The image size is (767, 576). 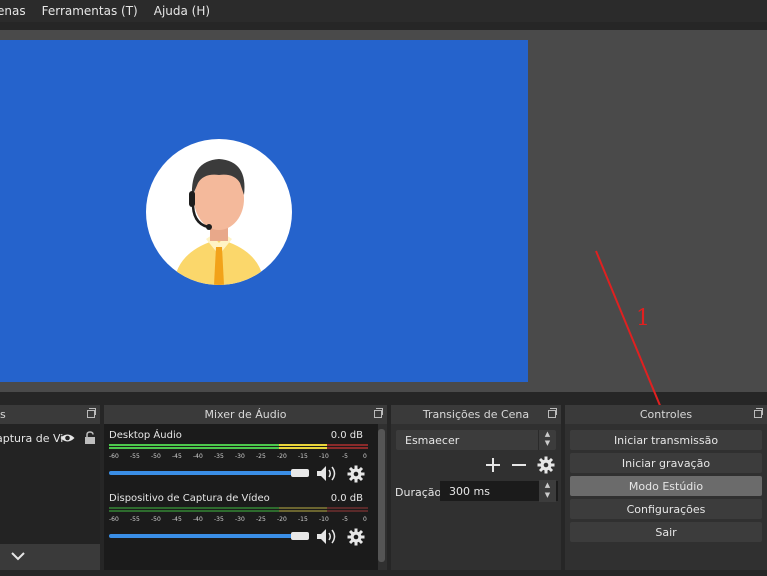 What do you see at coordinates (189, 498) in the screenshot?
I see `track-name: Dispositivo de Captura de Vídeo` at bounding box center [189, 498].